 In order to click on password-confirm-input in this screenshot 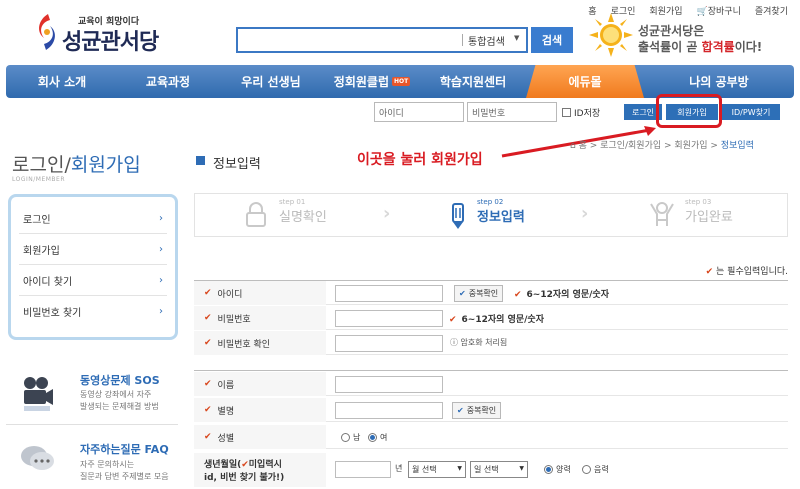, I will do `click(389, 343)`.